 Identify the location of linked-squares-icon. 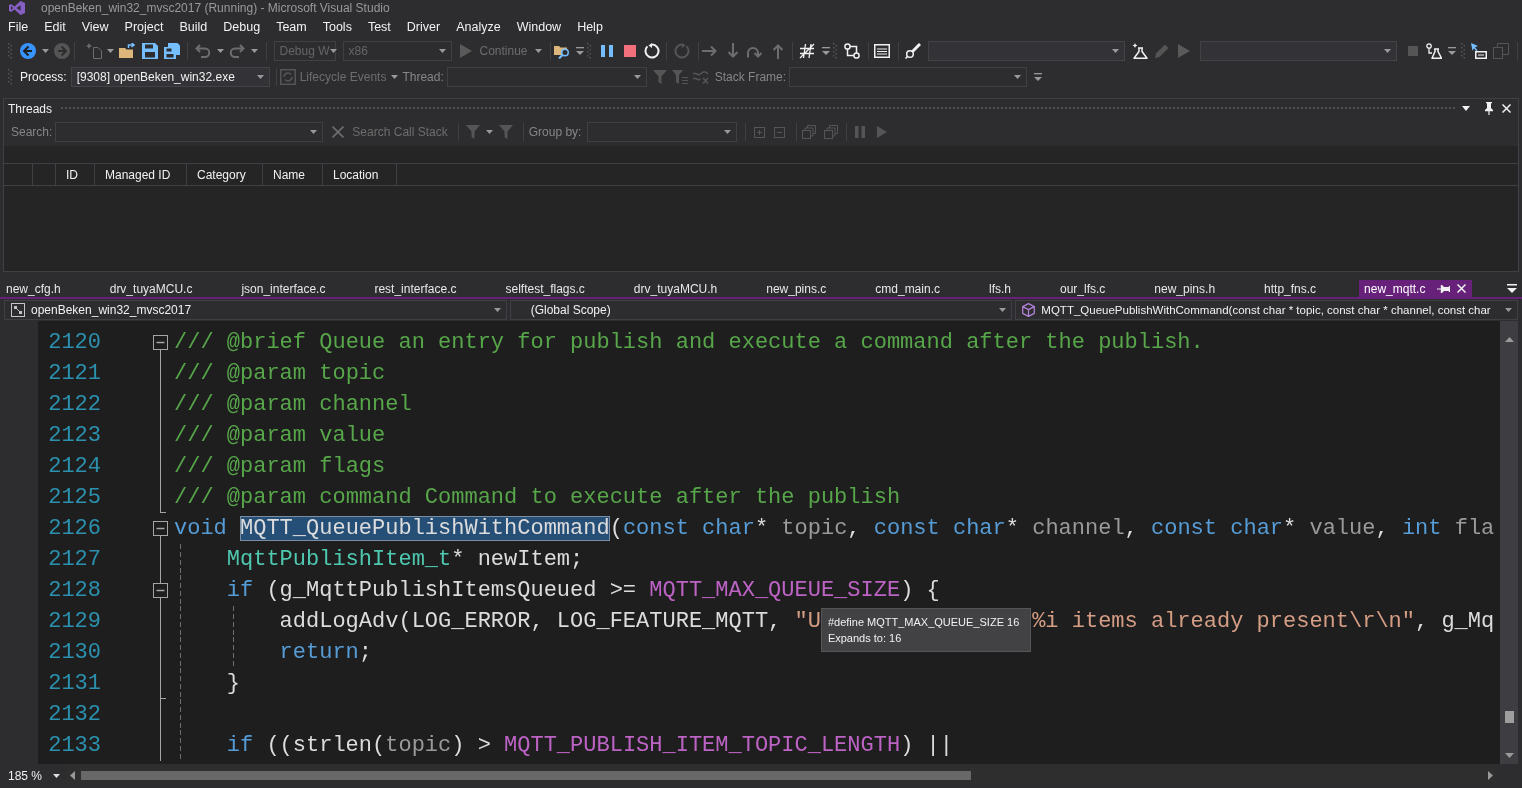
(18, 310).